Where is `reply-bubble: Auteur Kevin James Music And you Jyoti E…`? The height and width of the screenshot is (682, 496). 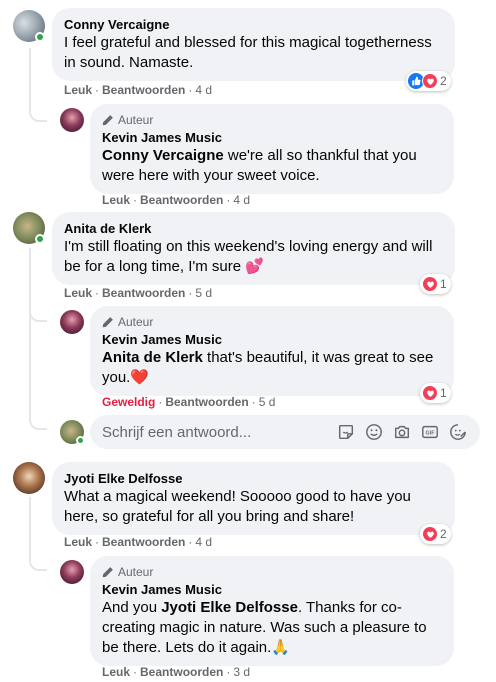 reply-bubble: Auteur Kevin James Music And you Jyoti E… is located at coordinates (272, 611).